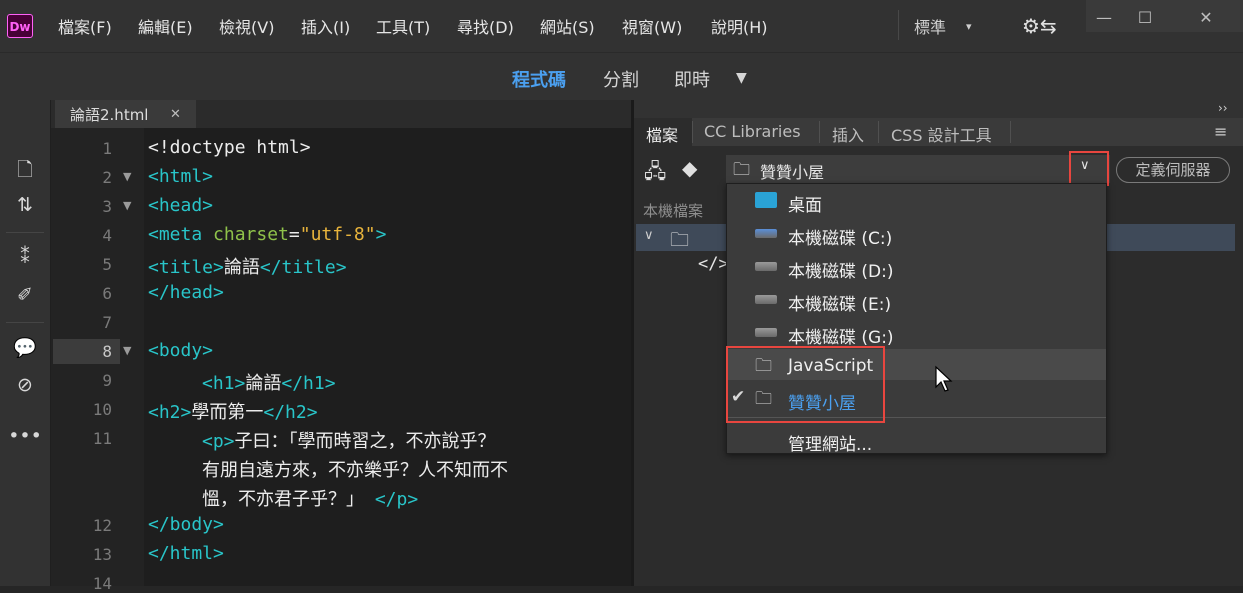  I want to click on code-tag: <title>, so click(186, 267).